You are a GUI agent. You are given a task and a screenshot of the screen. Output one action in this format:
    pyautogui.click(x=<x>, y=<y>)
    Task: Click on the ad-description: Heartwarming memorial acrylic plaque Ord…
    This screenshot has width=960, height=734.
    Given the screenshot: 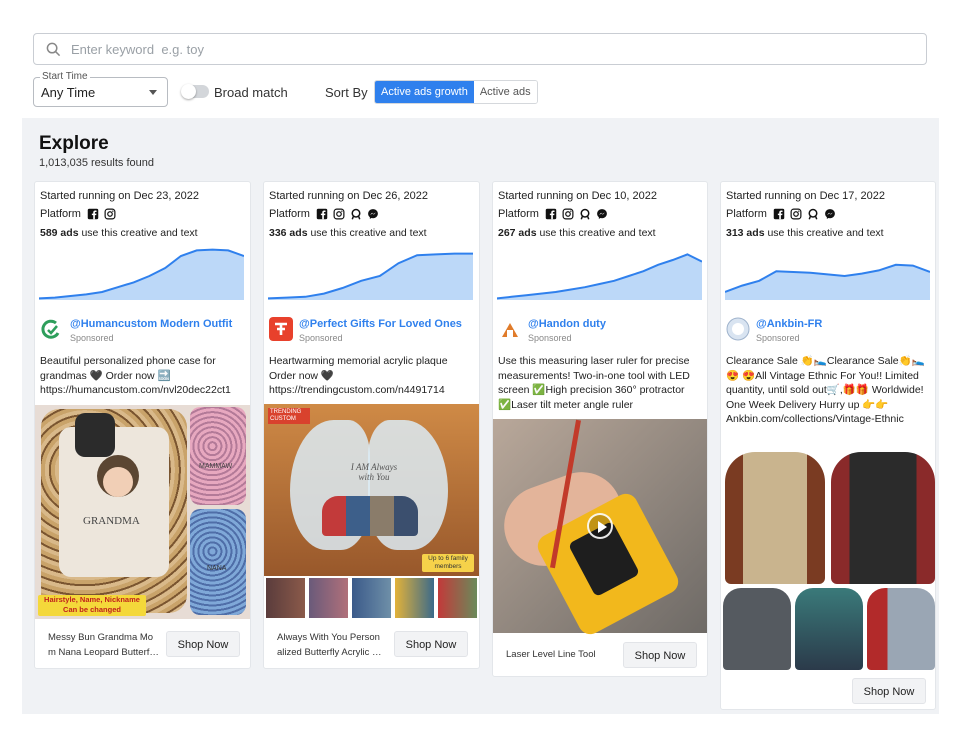 What is the action you would take?
    pyautogui.click(x=358, y=376)
    